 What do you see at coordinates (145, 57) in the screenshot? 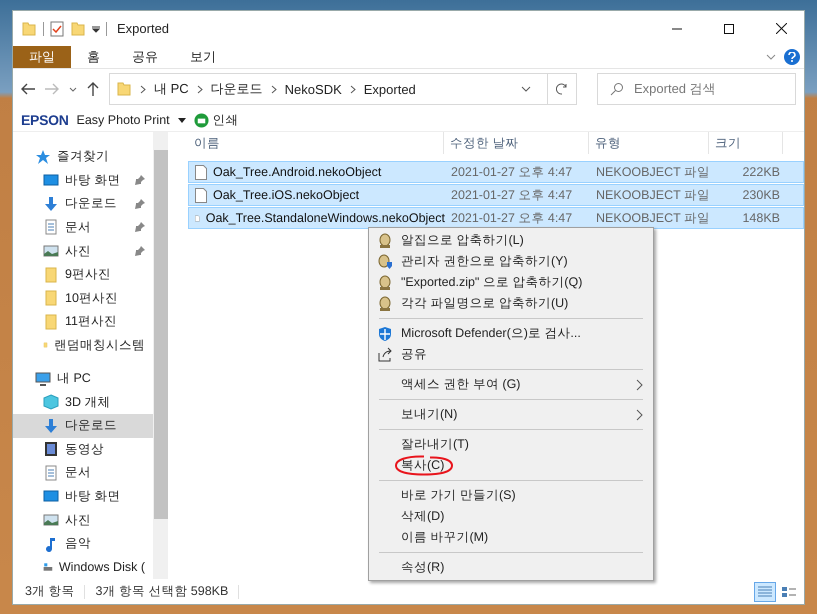
I see `ribbon-tab: 공유` at bounding box center [145, 57].